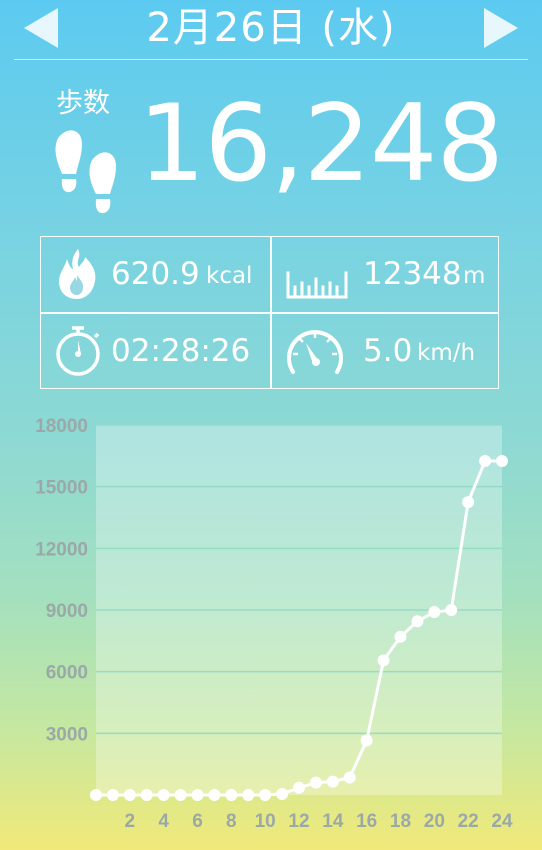 Image resolution: width=542 pixels, height=850 pixels. I want to click on y-tick-label: 15000, so click(61, 488).